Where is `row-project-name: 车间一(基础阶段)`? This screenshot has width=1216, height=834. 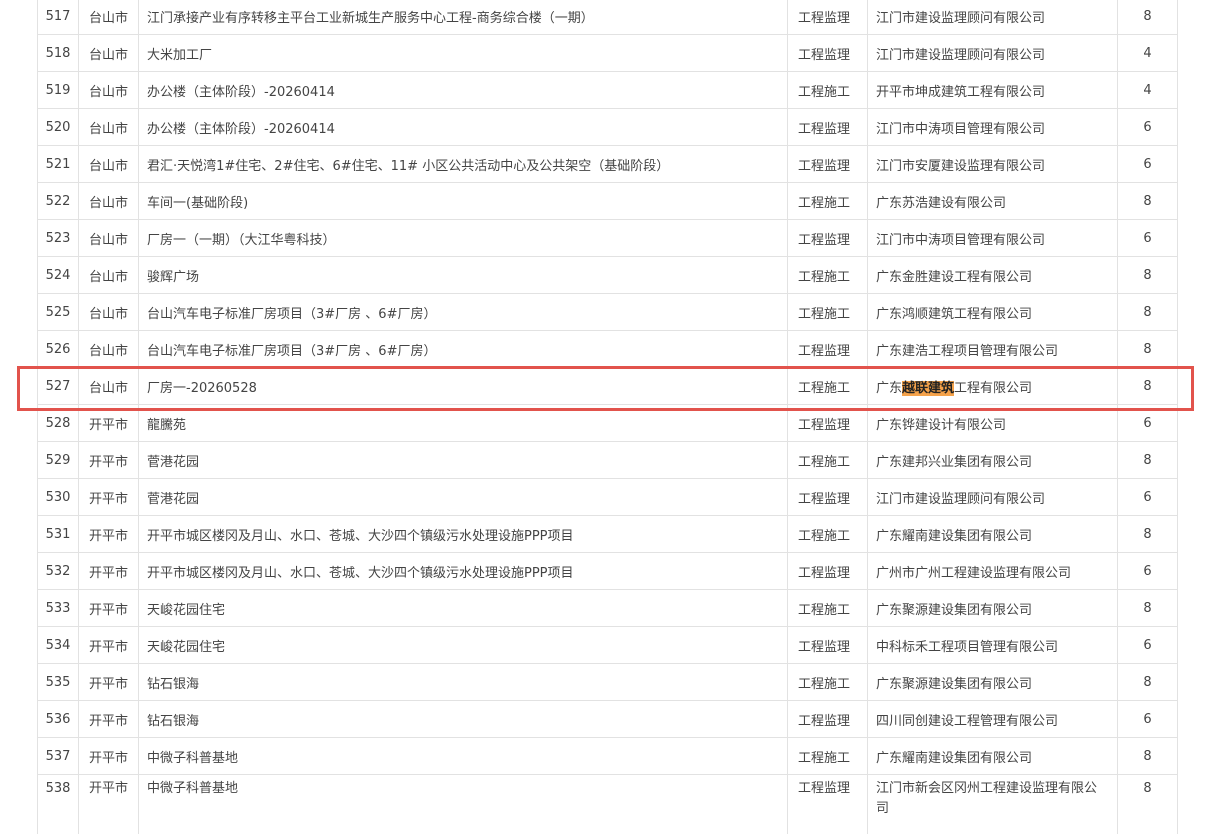 row-project-name: 车间一(基础阶段) is located at coordinates (463, 201).